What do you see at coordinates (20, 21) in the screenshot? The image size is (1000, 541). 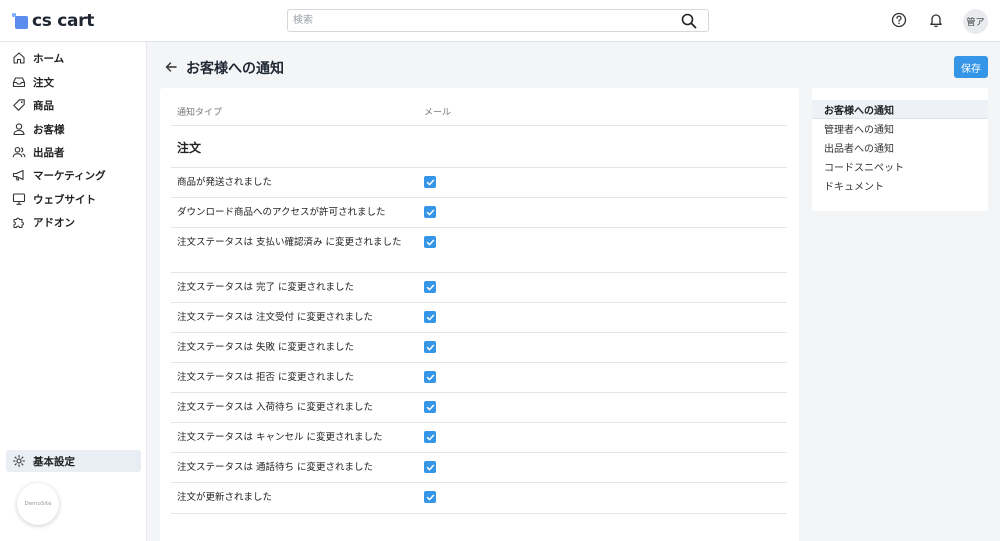 I see `logo-icon` at bounding box center [20, 21].